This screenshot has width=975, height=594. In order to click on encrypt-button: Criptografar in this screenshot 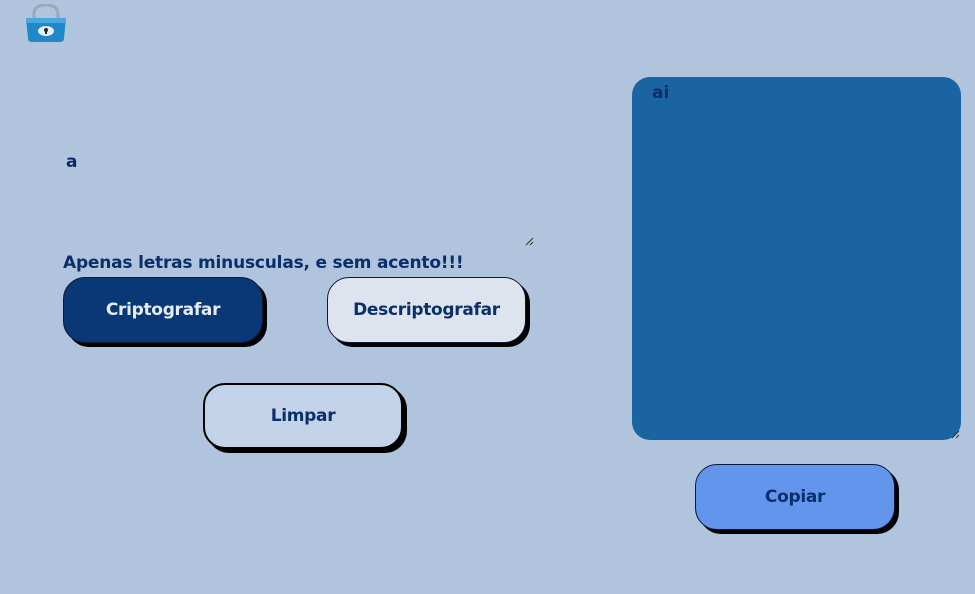, I will do `click(163, 310)`.